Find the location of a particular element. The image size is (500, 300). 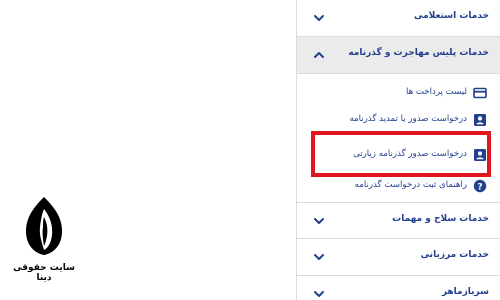

category-label: خدمات مرزبانی is located at coordinates (454, 255).